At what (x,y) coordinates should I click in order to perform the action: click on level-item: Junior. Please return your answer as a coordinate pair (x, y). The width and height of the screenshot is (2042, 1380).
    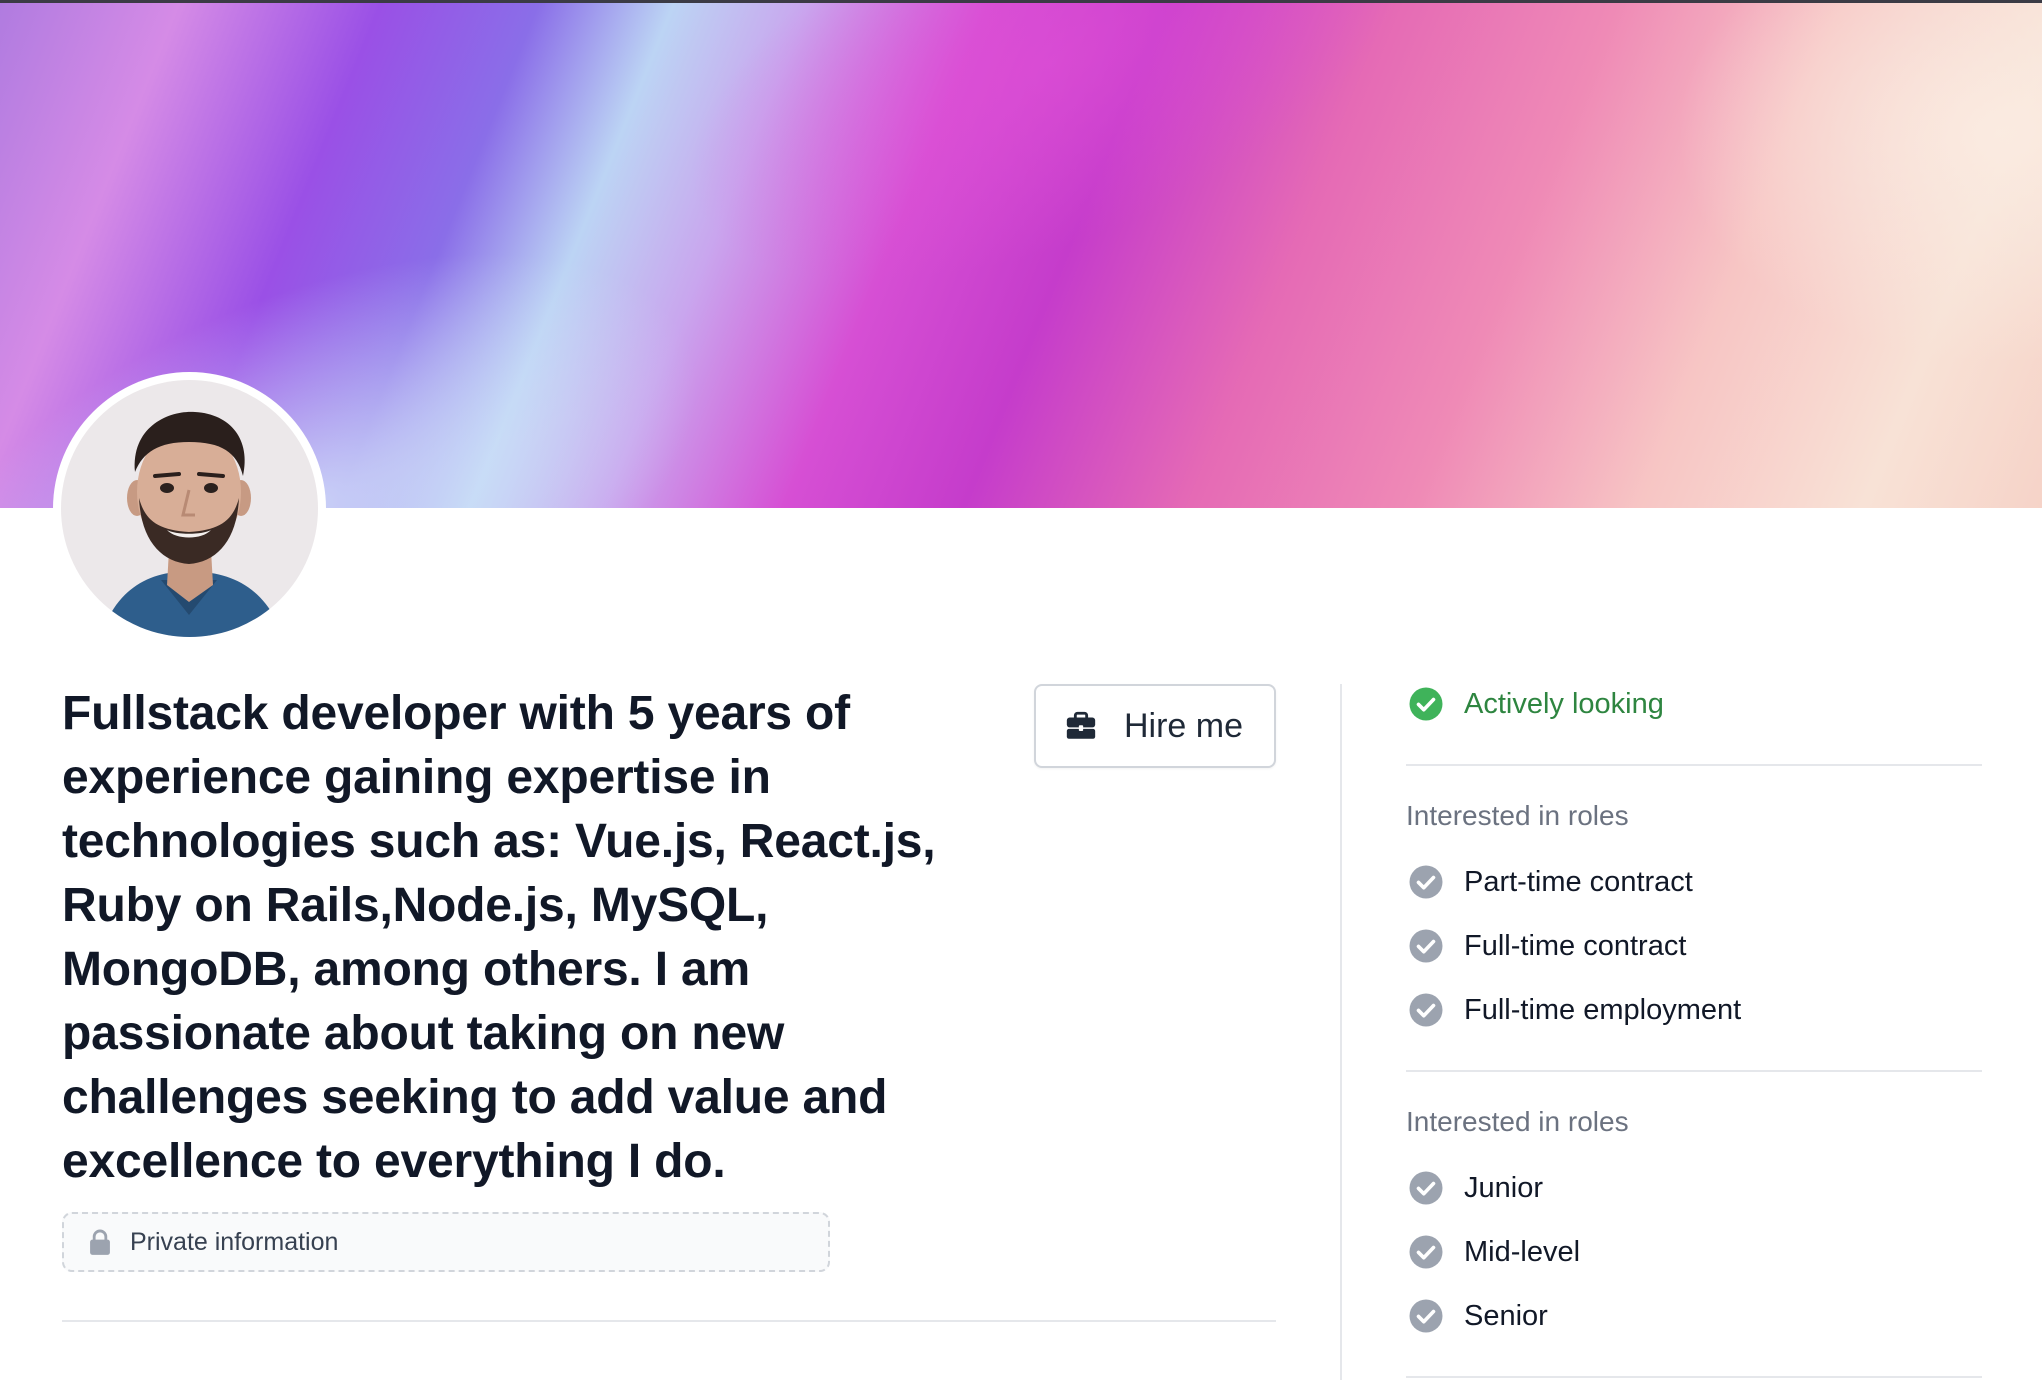
    Looking at the image, I should click on (1475, 1188).